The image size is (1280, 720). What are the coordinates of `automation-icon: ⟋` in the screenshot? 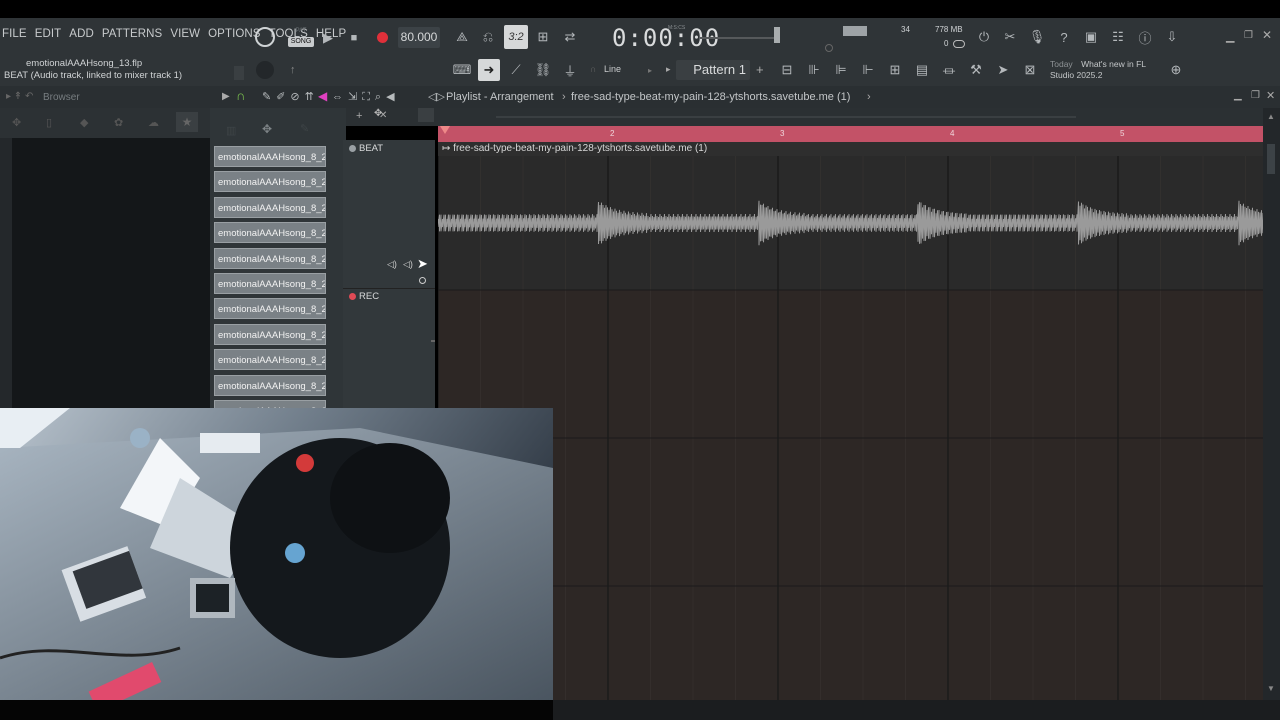 It's located at (516, 70).